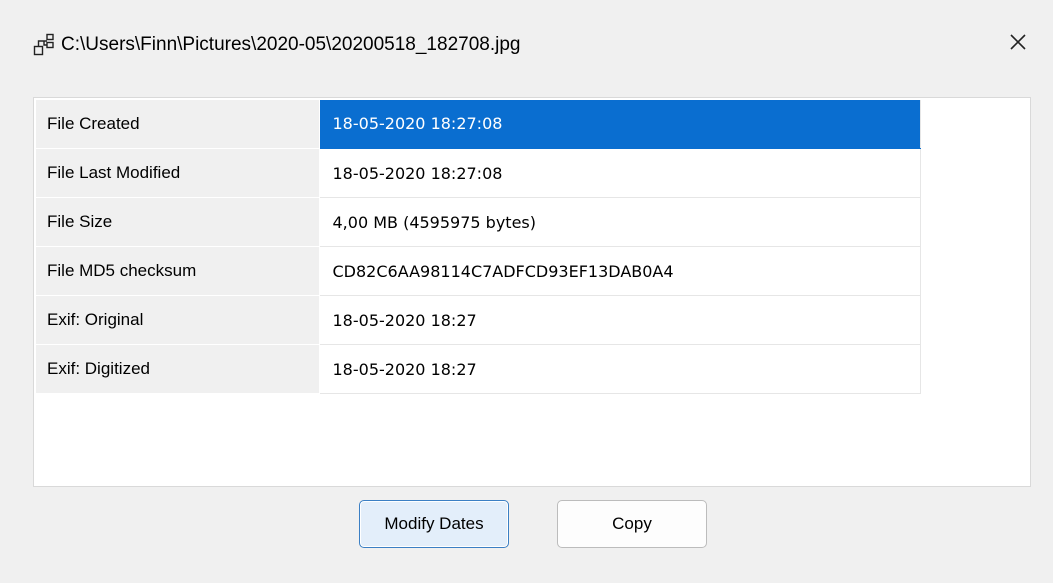 The width and height of the screenshot is (1053, 583). I want to click on property-row: Exif: Digitized 18-05-2020 18:27, so click(478, 369).